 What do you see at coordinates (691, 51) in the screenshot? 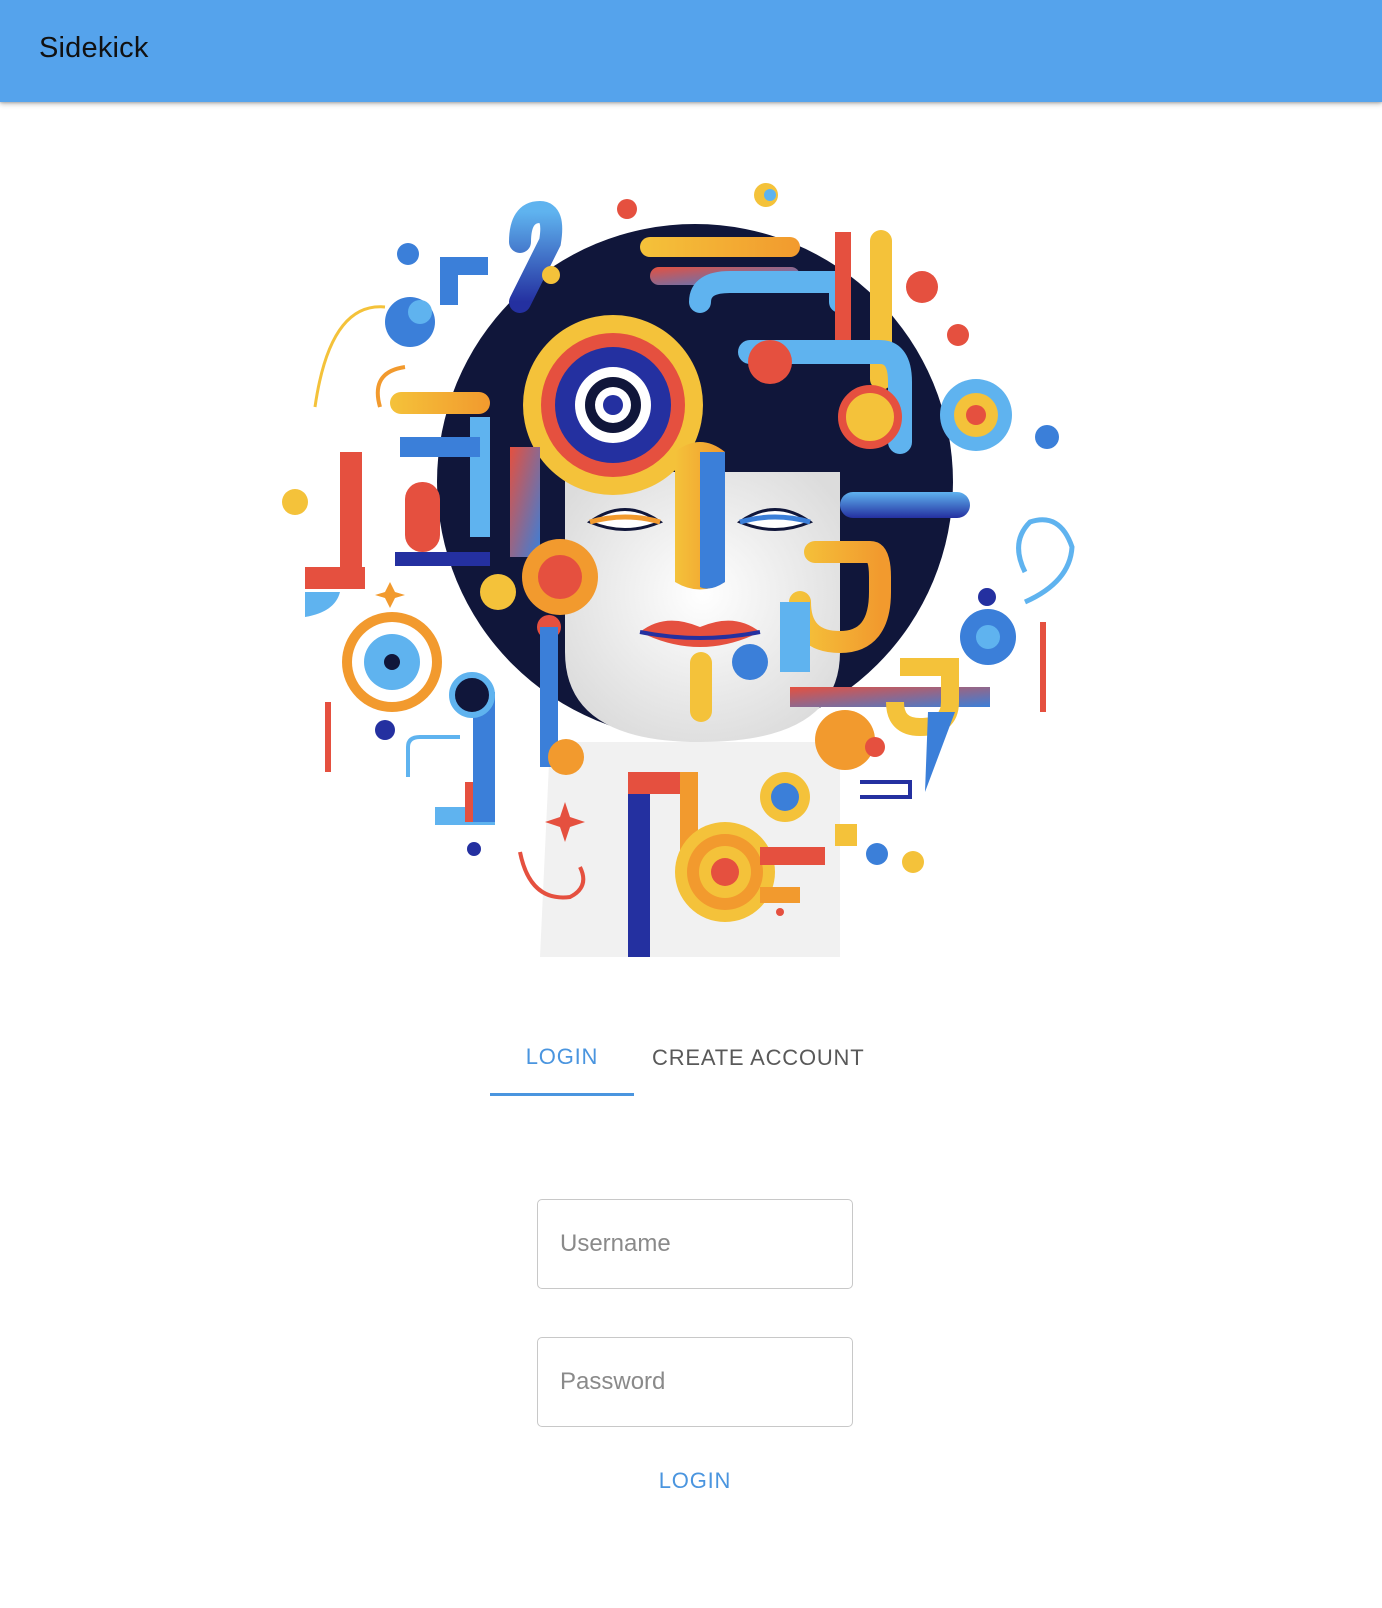
I see `app-bar: Sidekick` at bounding box center [691, 51].